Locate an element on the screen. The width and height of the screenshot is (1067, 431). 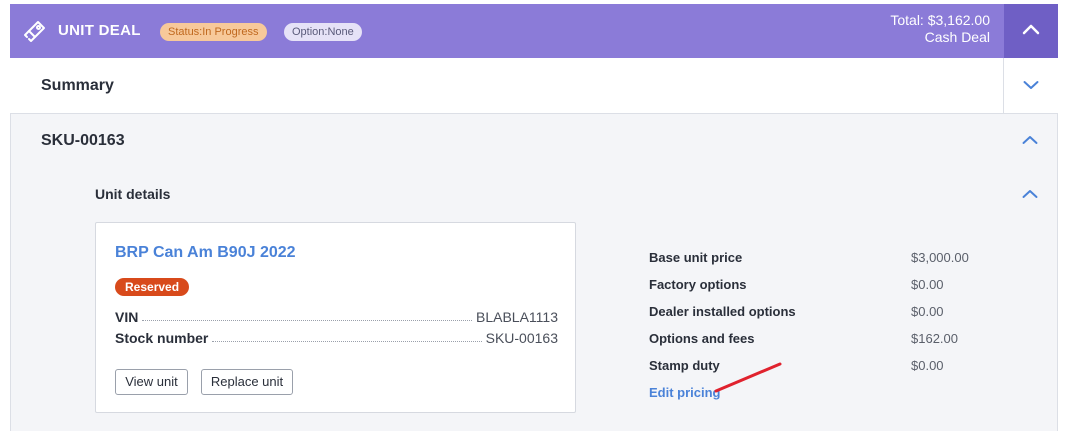
unit-details-title: Unit details is located at coordinates (132, 194).